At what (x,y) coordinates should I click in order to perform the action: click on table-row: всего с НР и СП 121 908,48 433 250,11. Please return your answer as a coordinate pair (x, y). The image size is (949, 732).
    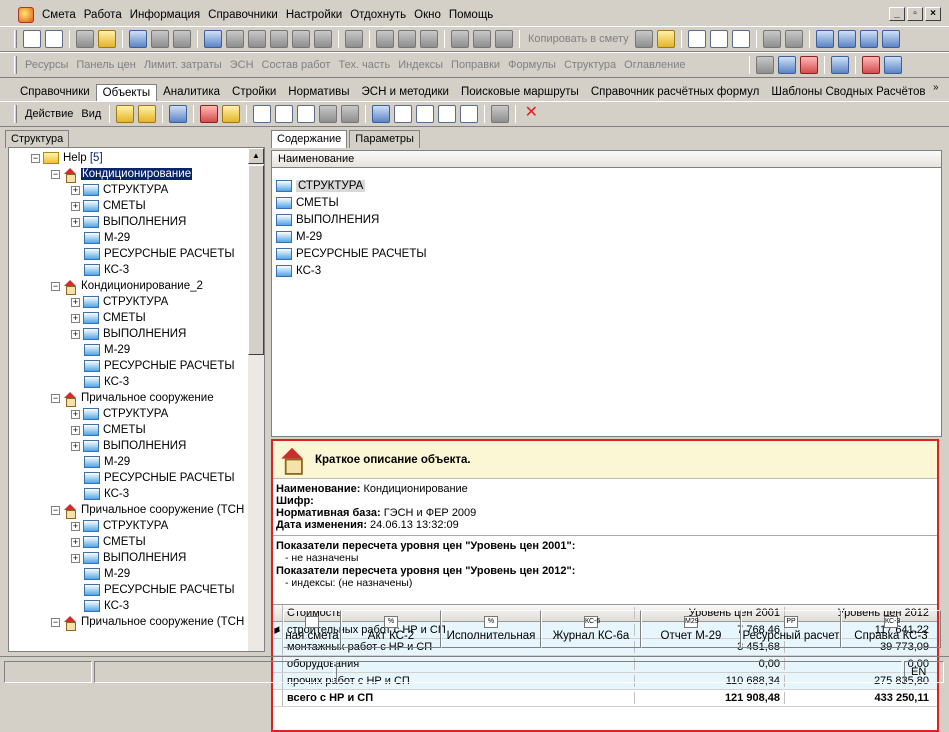
    Looking at the image, I should click on (605, 698).